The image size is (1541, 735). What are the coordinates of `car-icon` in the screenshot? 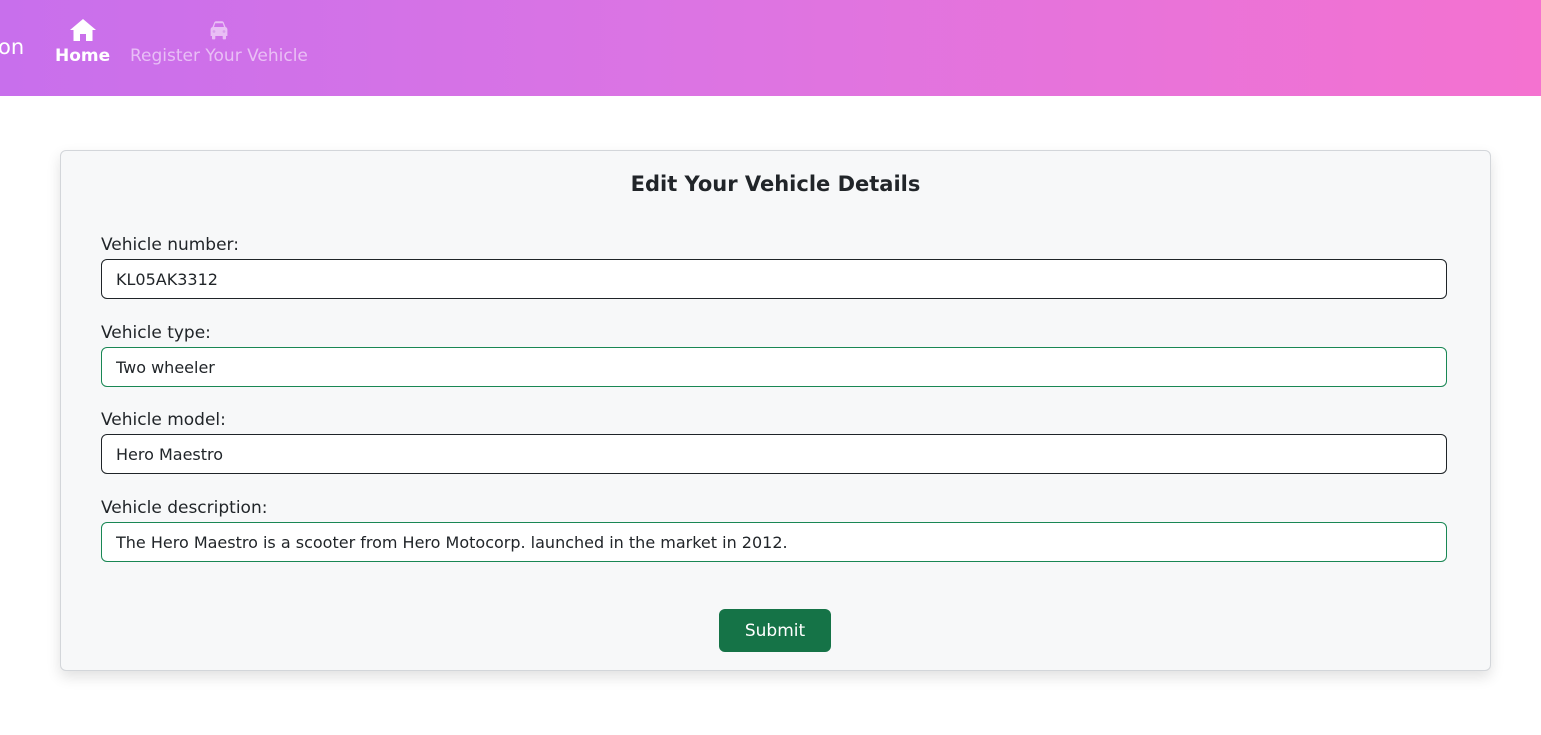 It's located at (219, 30).